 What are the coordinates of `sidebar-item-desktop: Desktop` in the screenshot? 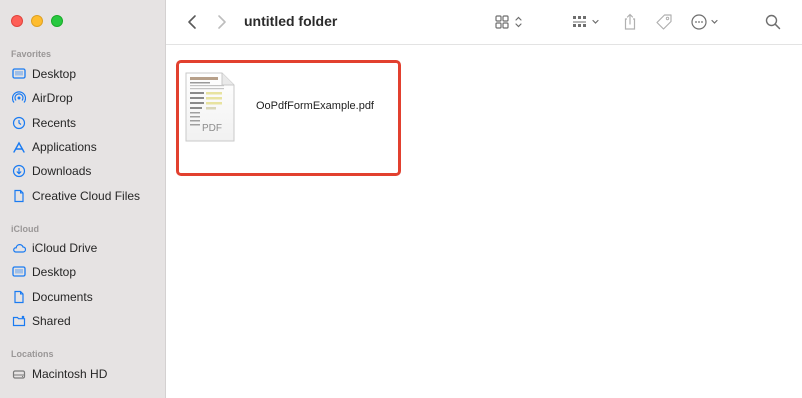 It's located at (86, 74).